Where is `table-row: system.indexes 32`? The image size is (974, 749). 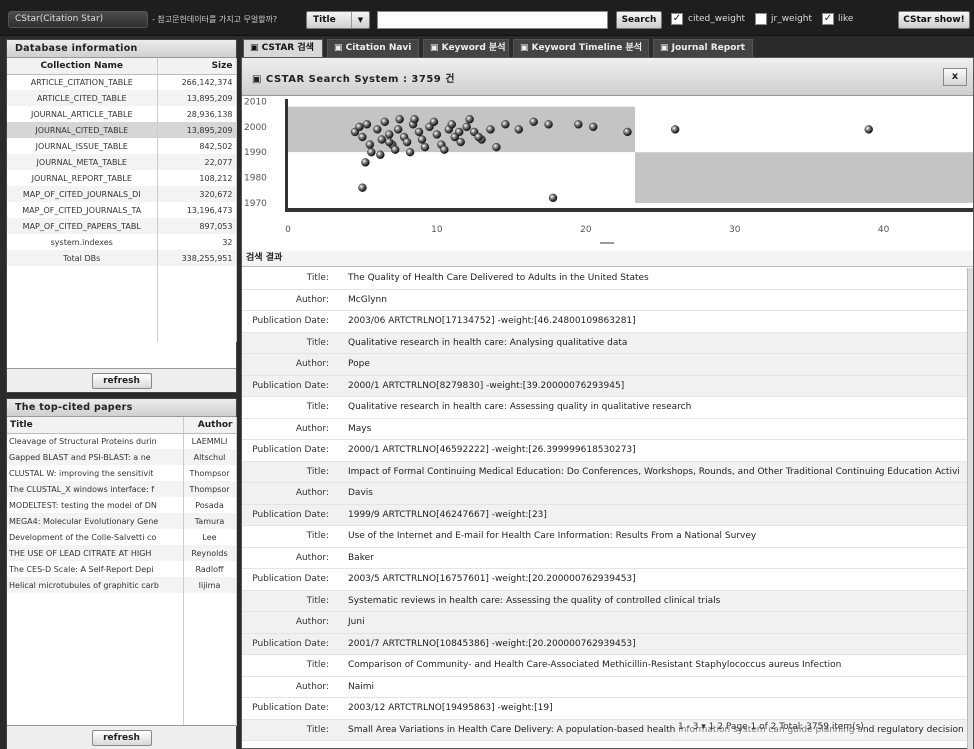 table-row: system.indexes 32 is located at coordinates (122, 242).